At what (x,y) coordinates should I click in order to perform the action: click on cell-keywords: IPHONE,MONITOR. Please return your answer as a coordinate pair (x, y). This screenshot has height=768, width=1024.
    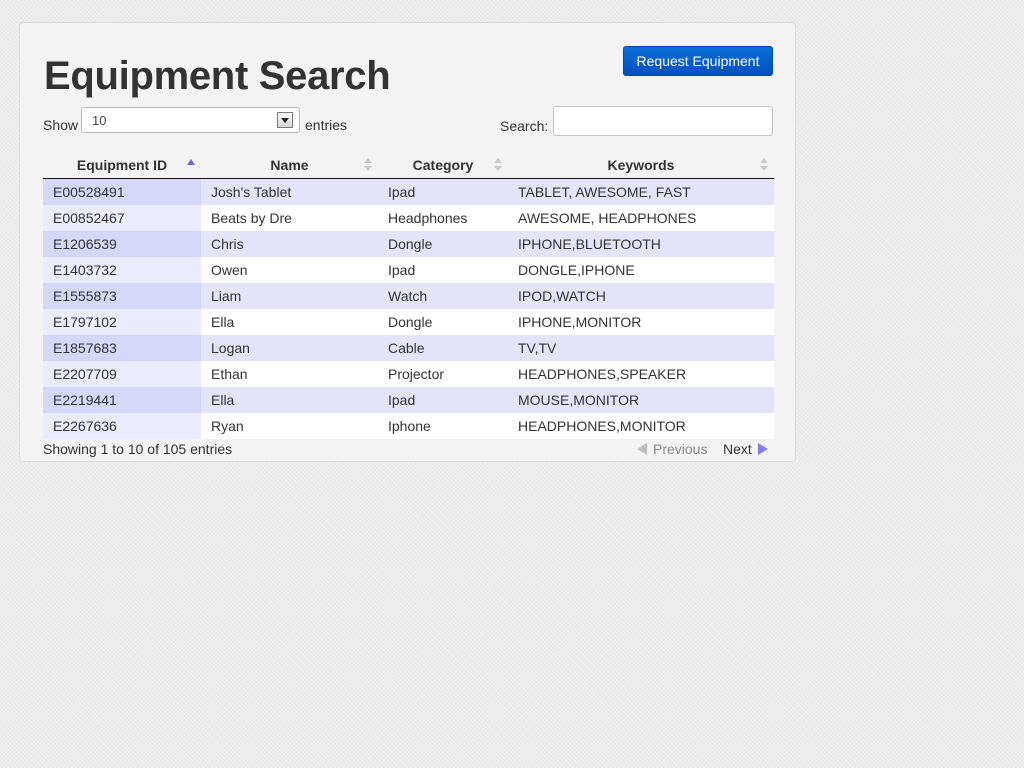
    Looking at the image, I should click on (641, 322).